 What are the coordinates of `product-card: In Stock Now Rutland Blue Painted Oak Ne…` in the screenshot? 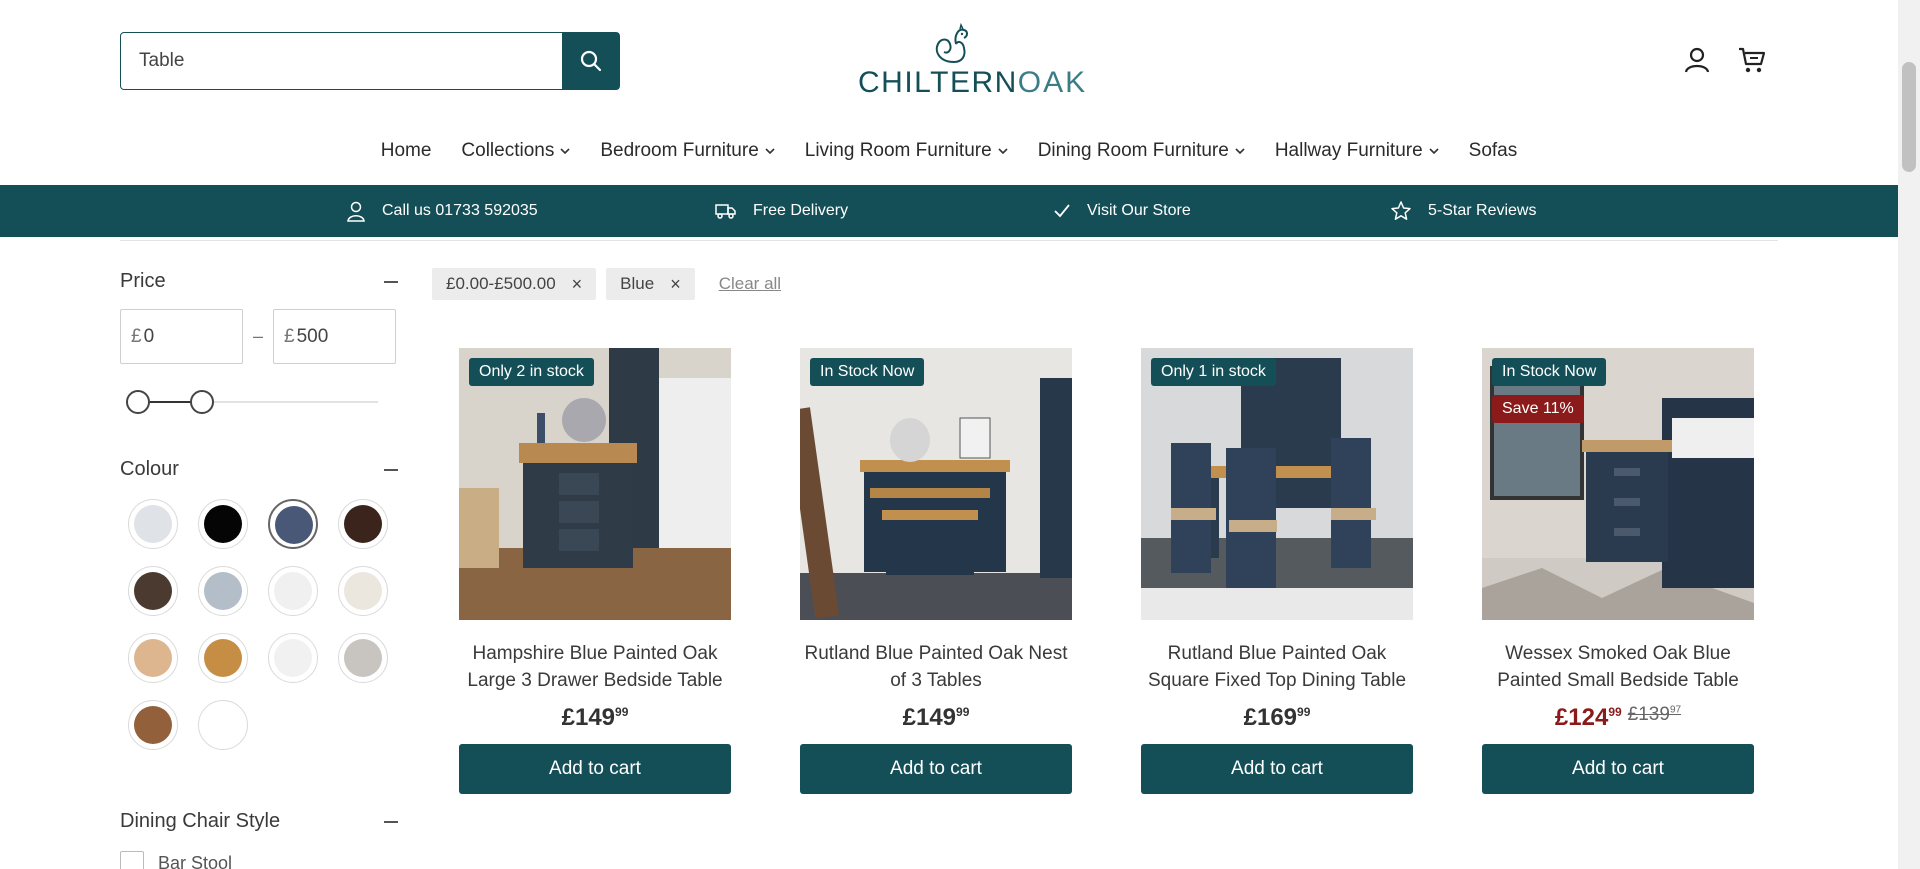 It's located at (936, 571).